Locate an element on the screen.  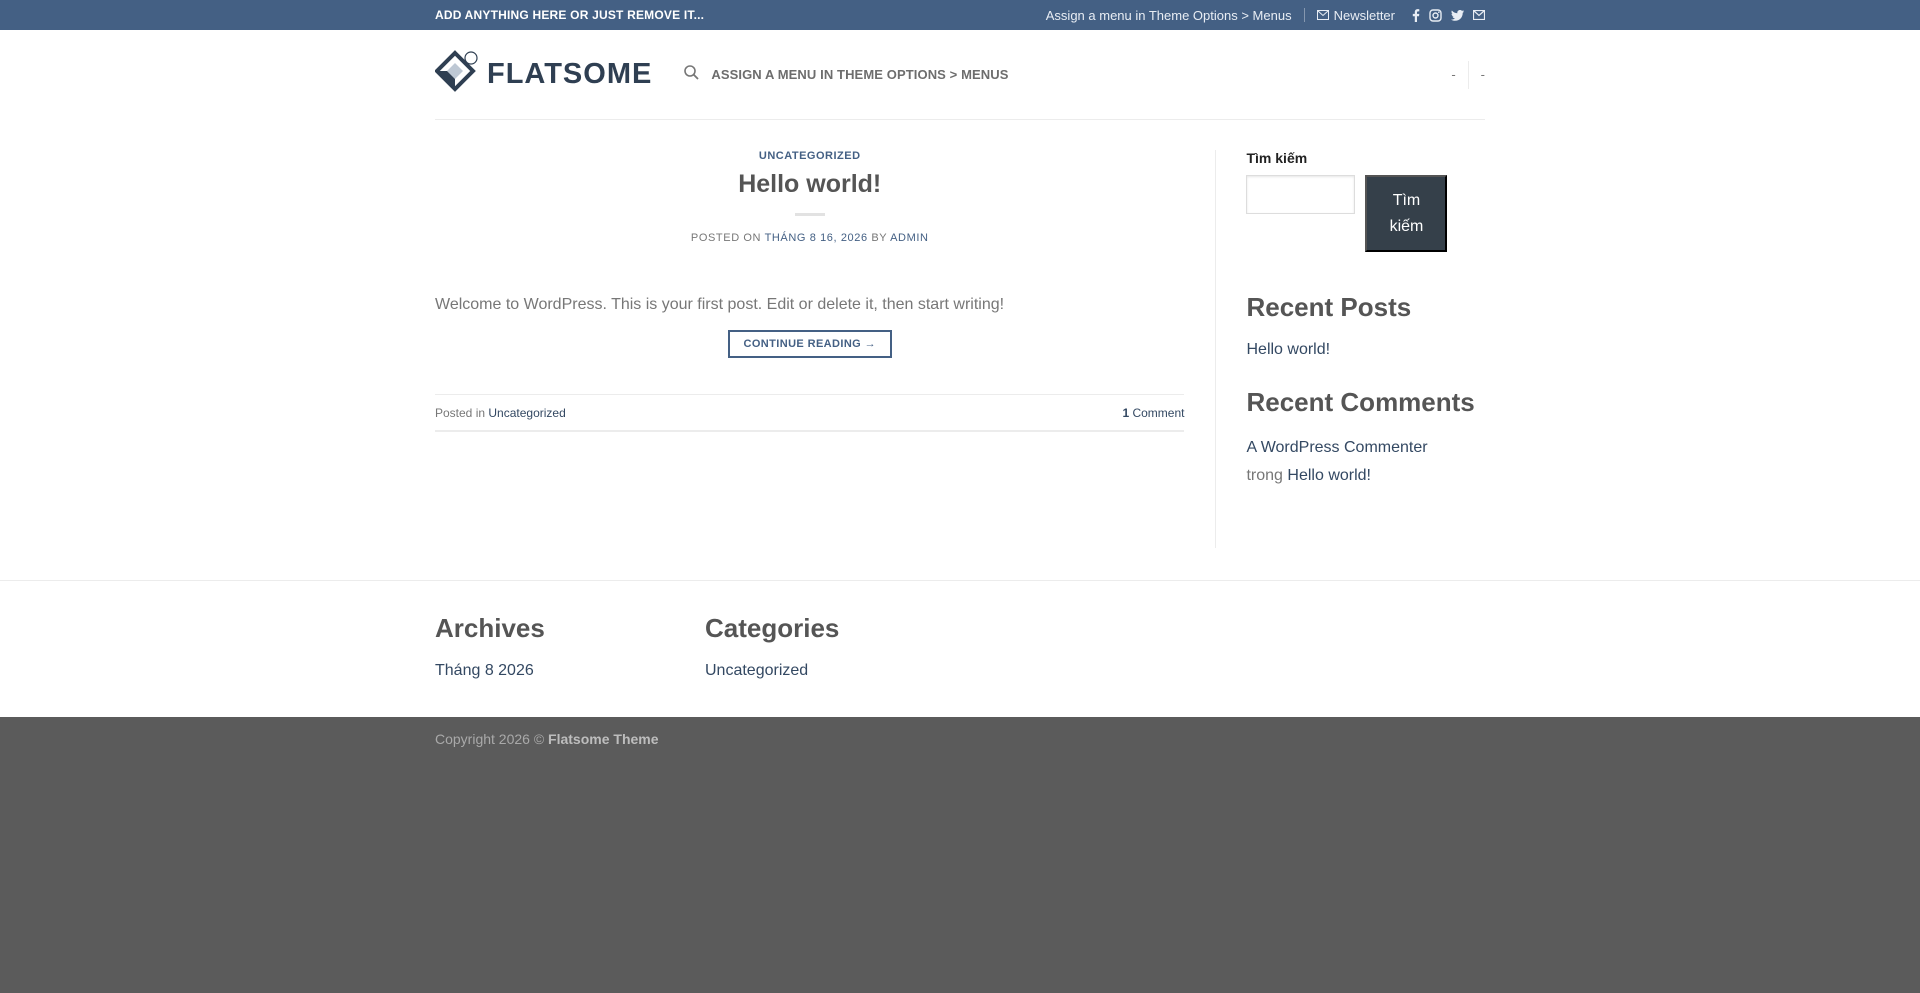
search-input is located at coordinates (1301, 194).